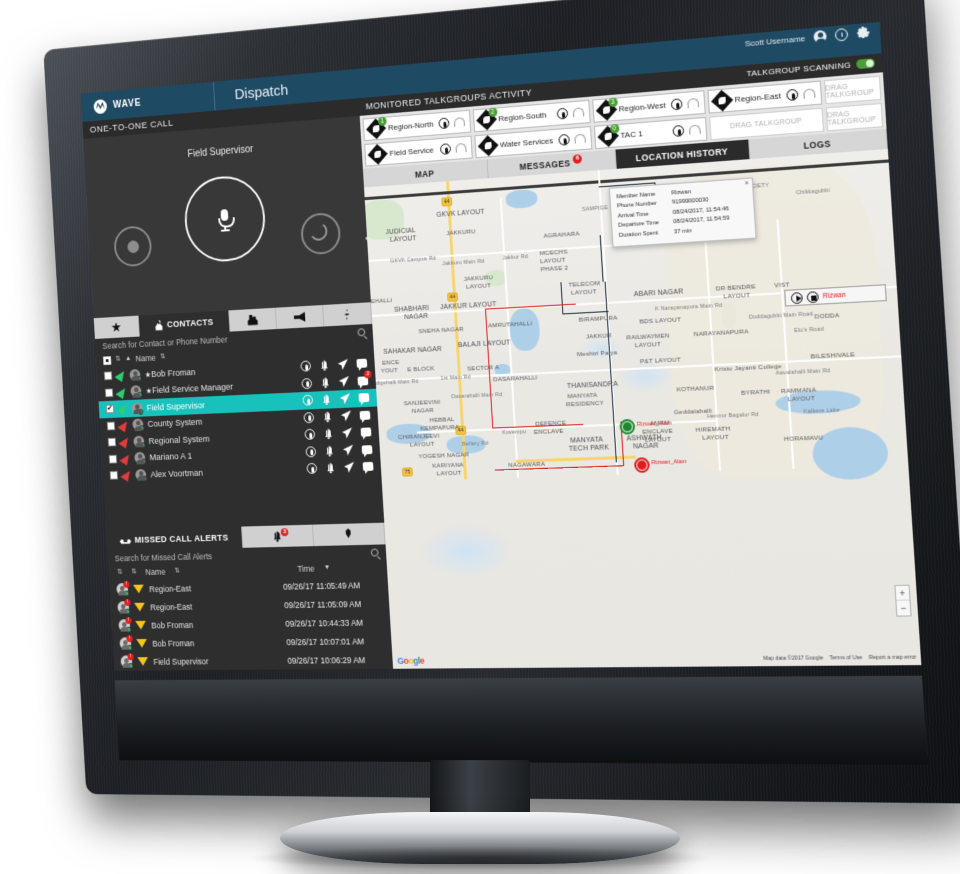 This screenshot has width=960, height=874. I want to click on sort-col-1-icon: ⇅, so click(118, 359).